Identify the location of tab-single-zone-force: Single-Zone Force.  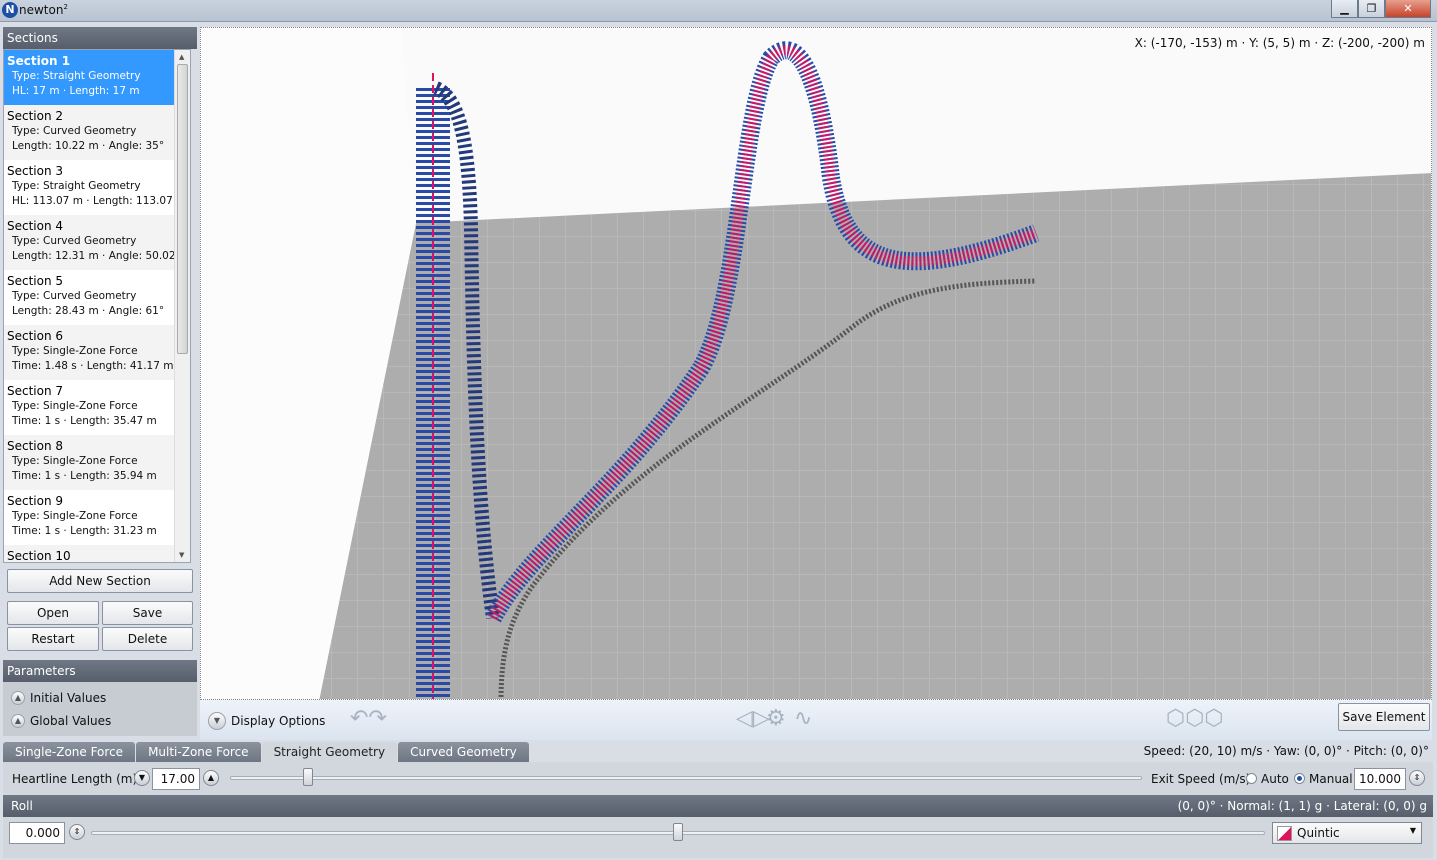
(69, 752).